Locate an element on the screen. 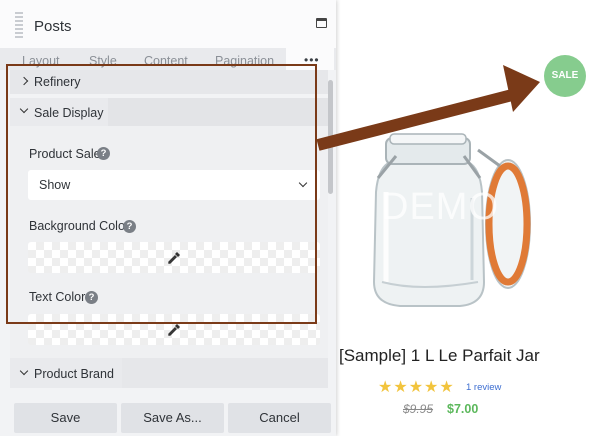 The image size is (600, 436). text-color-picker is located at coordinates (174, 329).